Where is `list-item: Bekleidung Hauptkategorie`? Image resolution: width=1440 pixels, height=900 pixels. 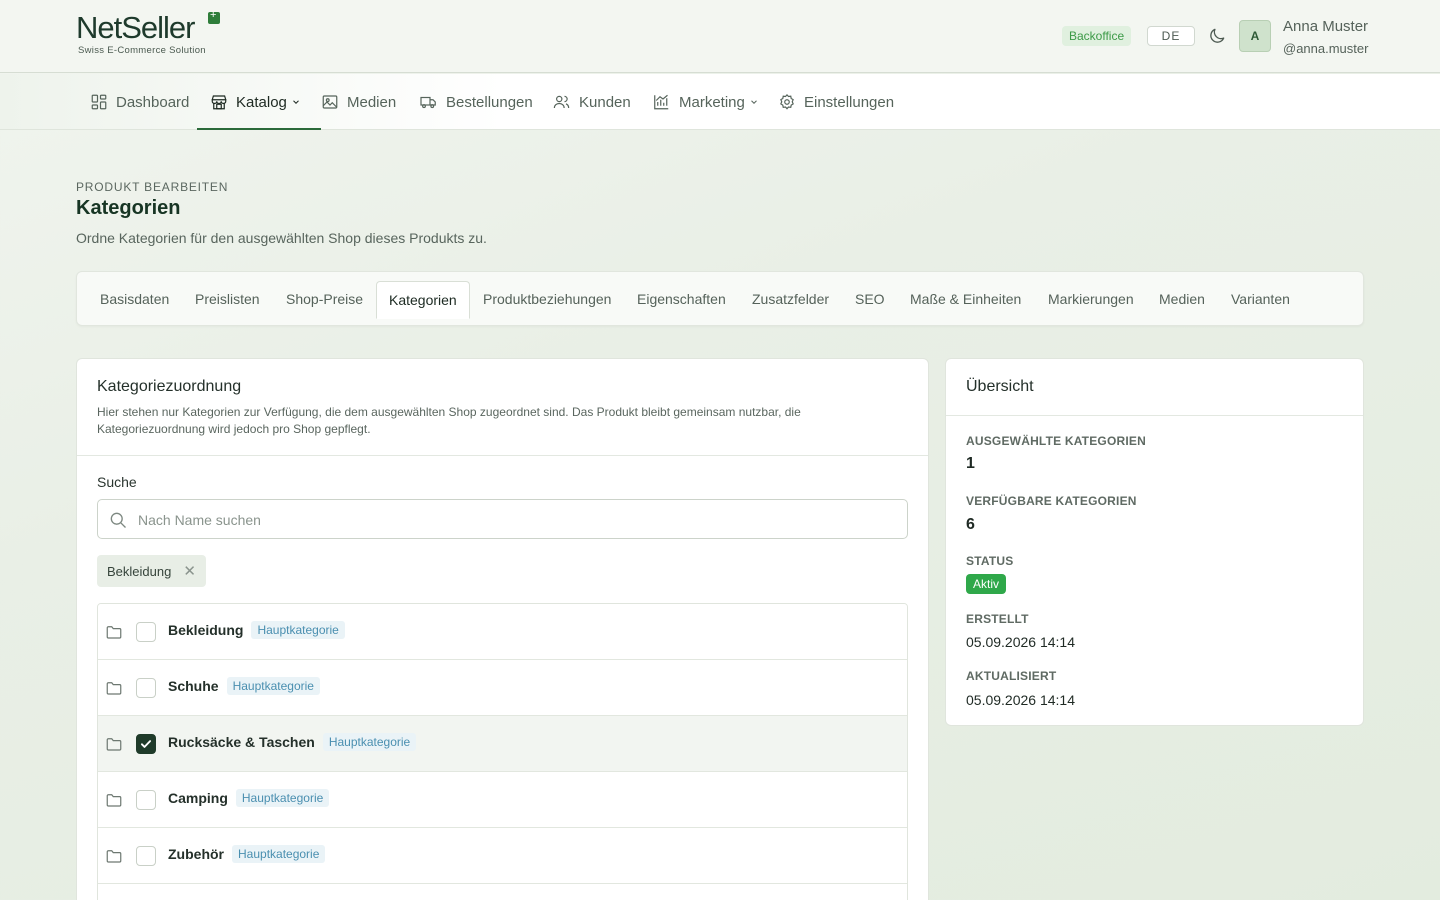 list-item: Bekleidung Hauptkategorie is located at coordinates (502, 632).